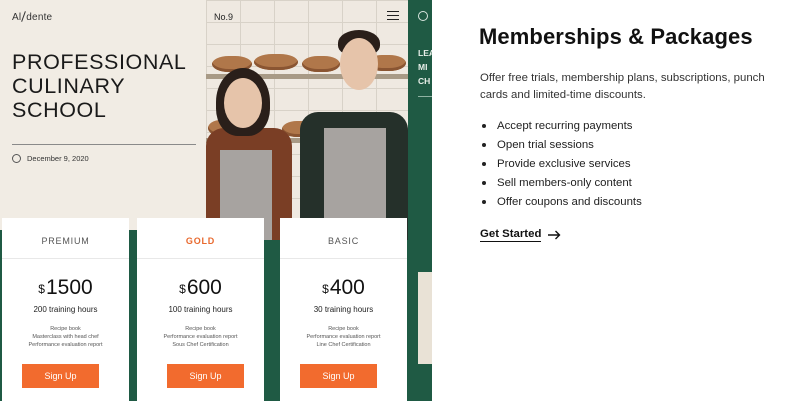 The width and height of the screenshot is (800, 401). Describe the element at coordinates (104, 144) in the screenshot. I see `hero-divider` at that location.